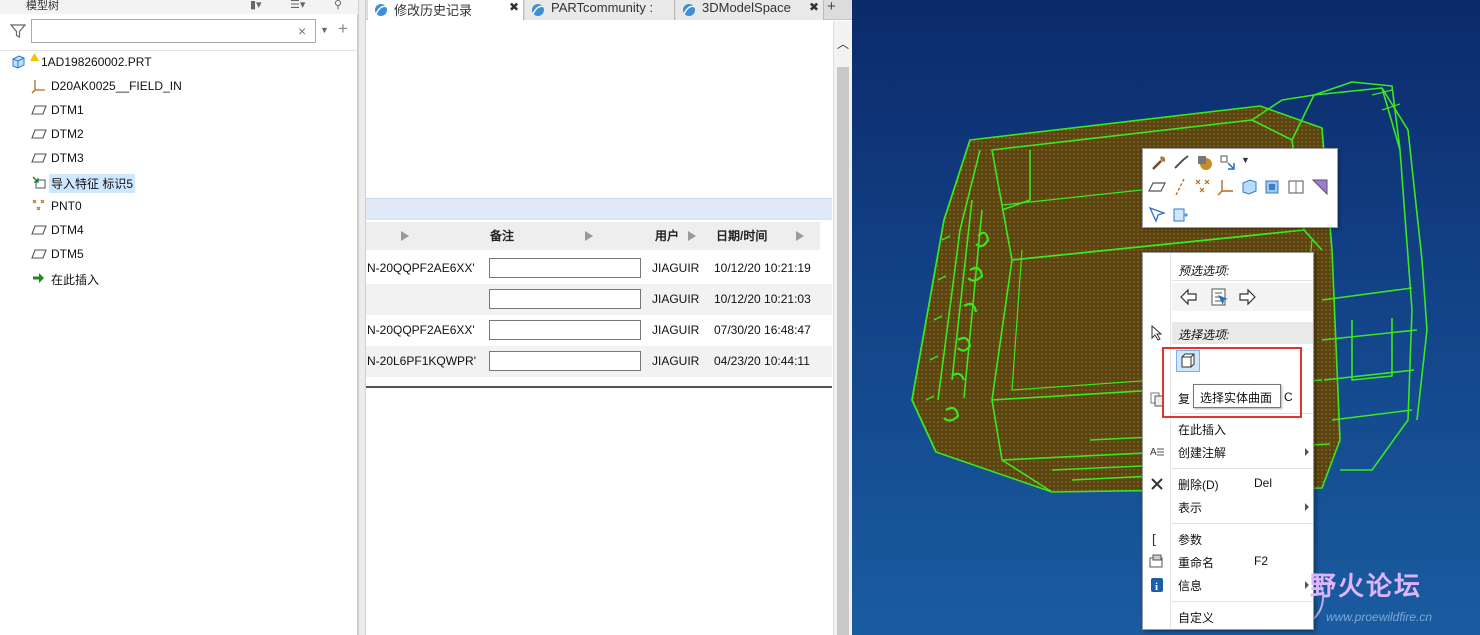 The width and height of the screenshot is (1480, 635). Describe the element at coordinates (1228, 163) in the screenshot. I see `select-filter-icon` at that location.